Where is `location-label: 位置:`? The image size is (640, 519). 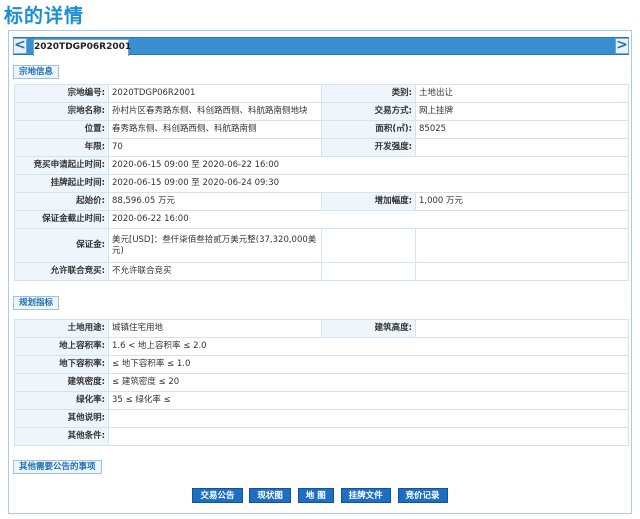
location-label: 位置: is located at coordinates (61, 129).